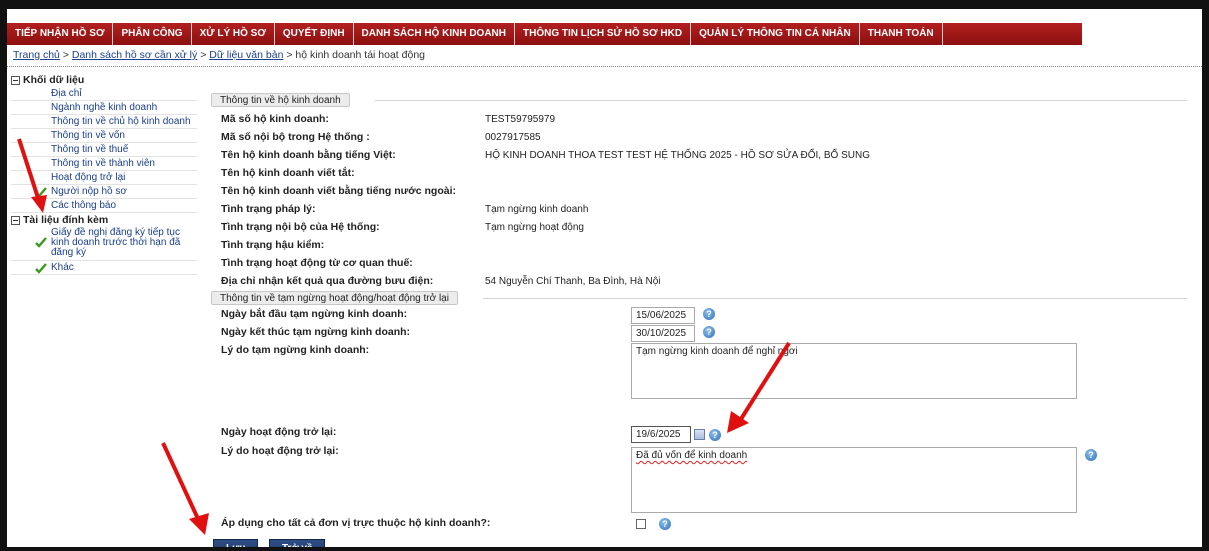 This screenshot has height=551, width=1209. What do you see at coordinates (60, 34) in the screenshot?
I see `nav-tiep-nhan-ho-so: TIẾP NHẬN HỒ SƠ` at bounding box center [60, 34].